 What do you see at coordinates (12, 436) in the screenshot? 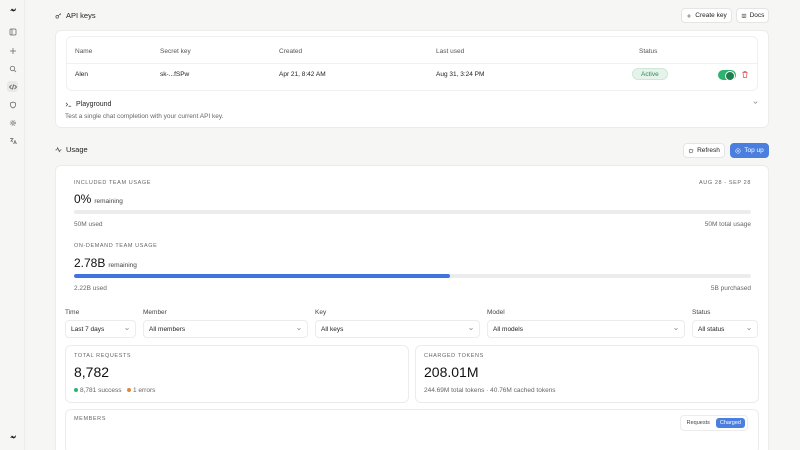
I see `profile-logo-icon` at bounding box center [12, 436].